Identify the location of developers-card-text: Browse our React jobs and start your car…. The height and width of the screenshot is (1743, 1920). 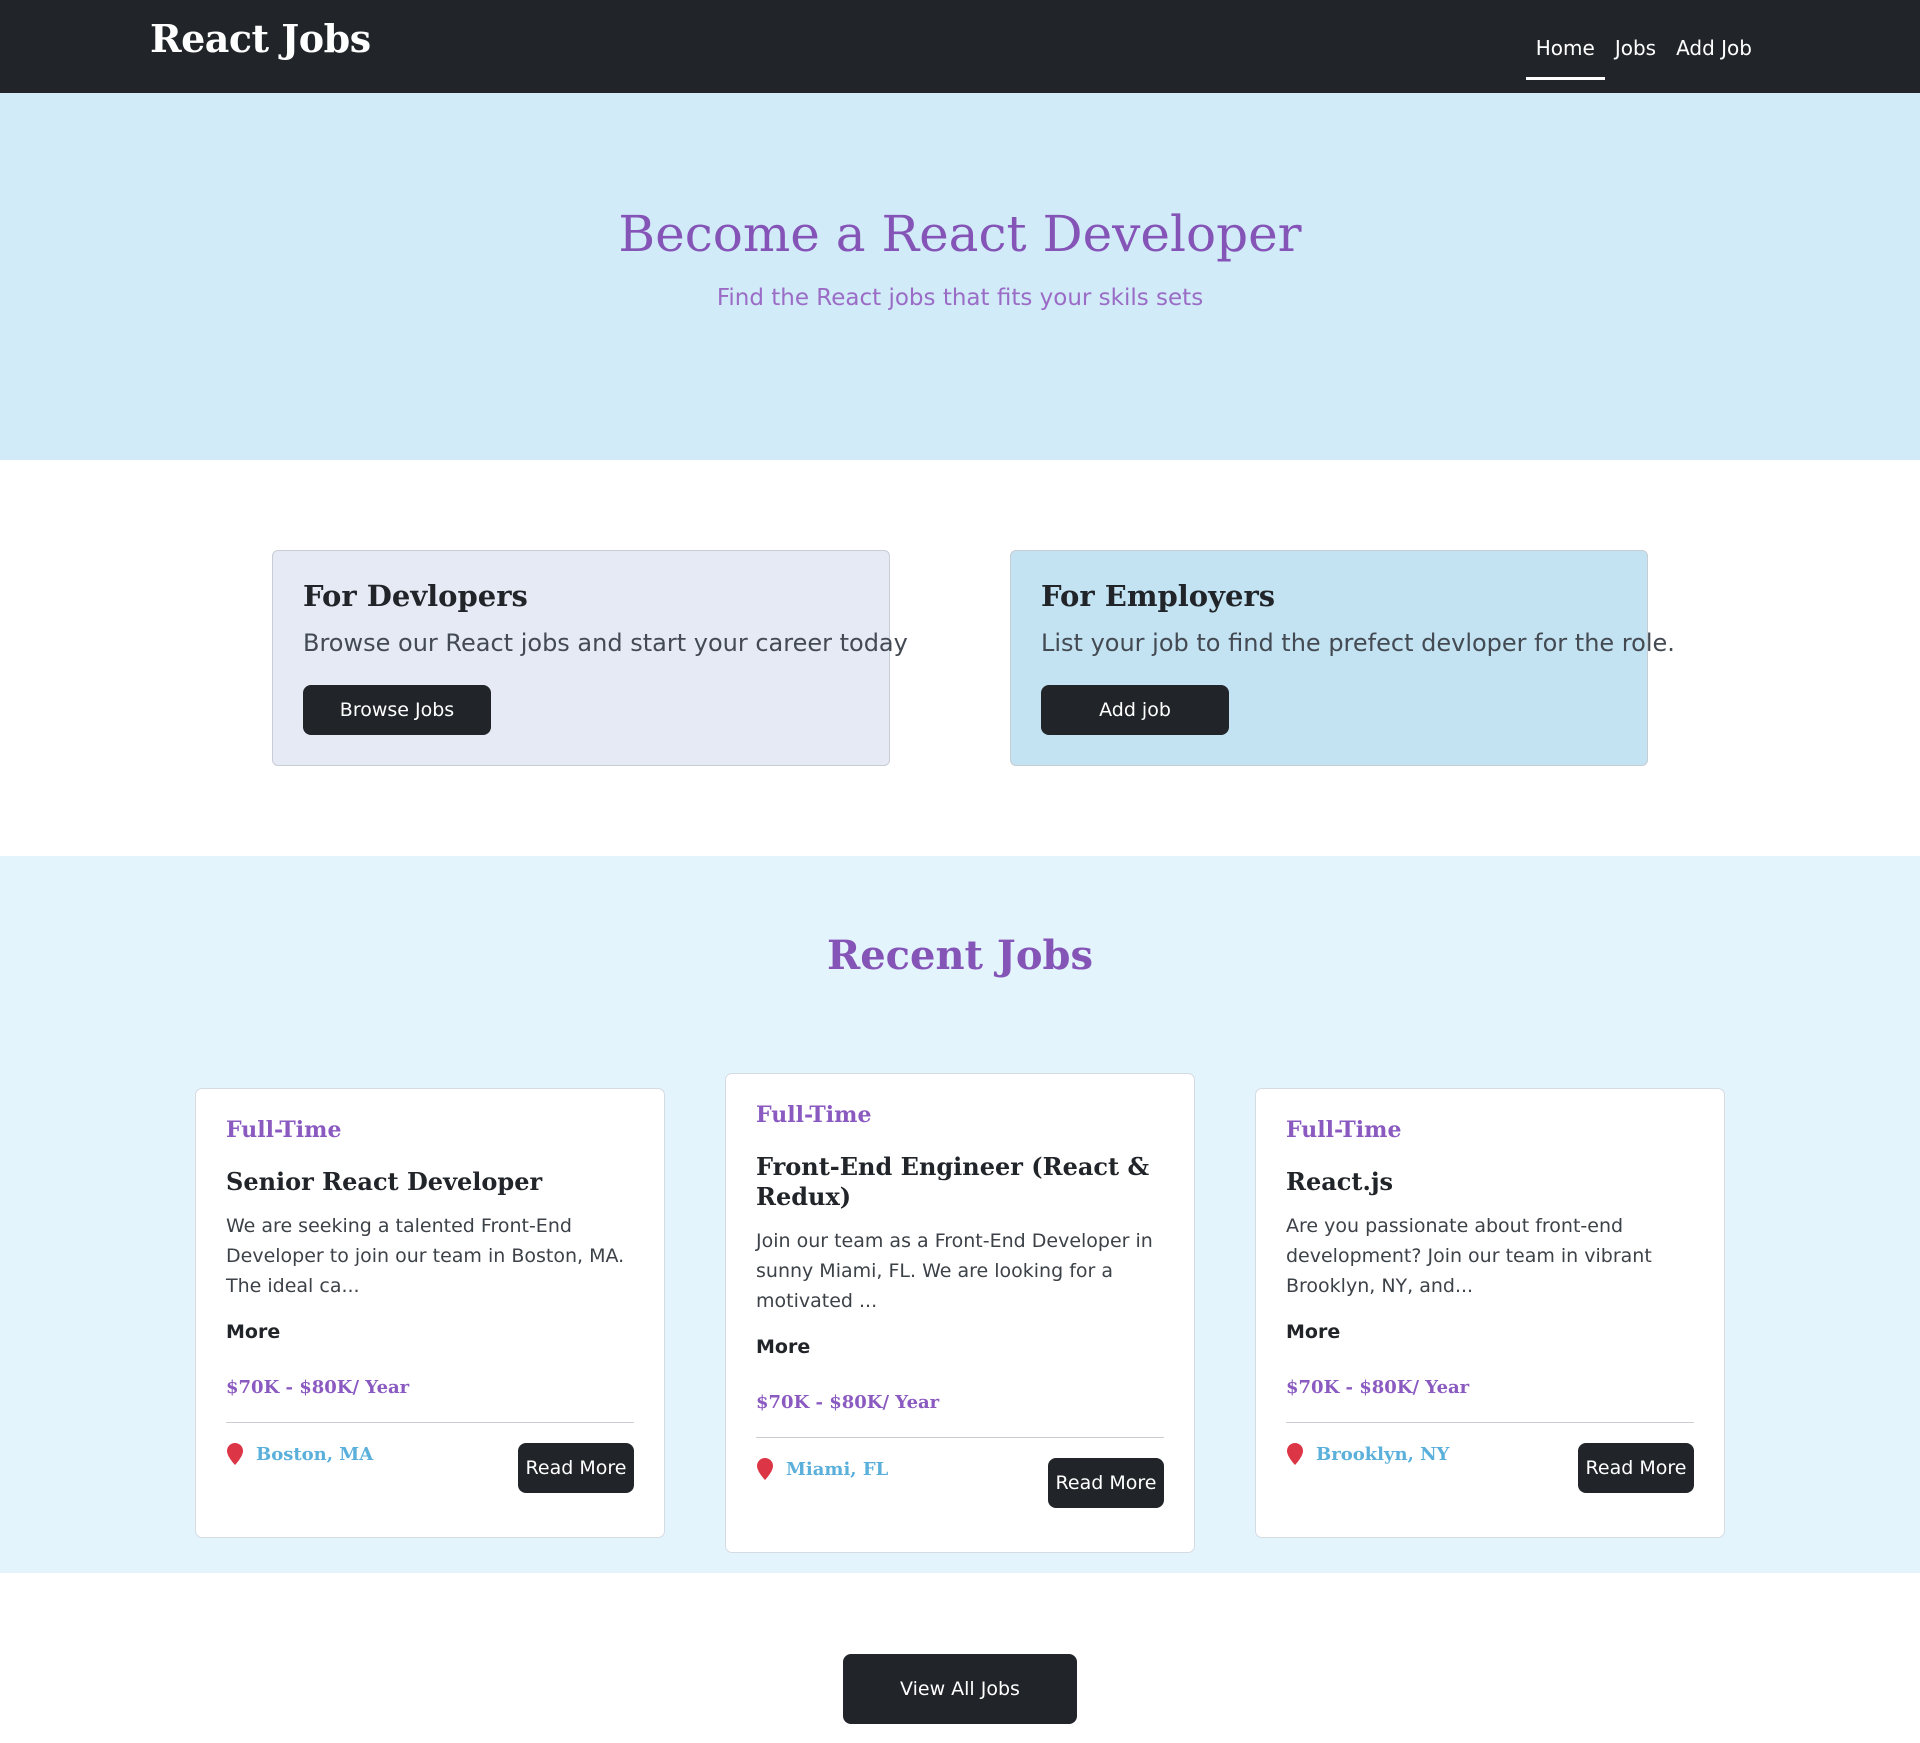
(605, 643).